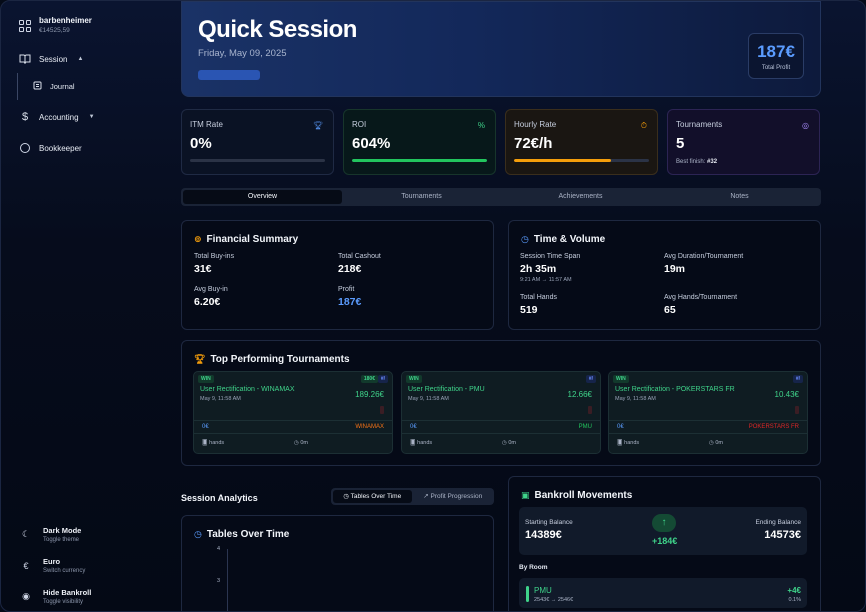 This screenshot has width=866, height=612. Describe the element at coordinates (743, 142) in the screenshot. I see `stat-tournaments: Tournaments ◎ 5 Best finish: #32` at that location.